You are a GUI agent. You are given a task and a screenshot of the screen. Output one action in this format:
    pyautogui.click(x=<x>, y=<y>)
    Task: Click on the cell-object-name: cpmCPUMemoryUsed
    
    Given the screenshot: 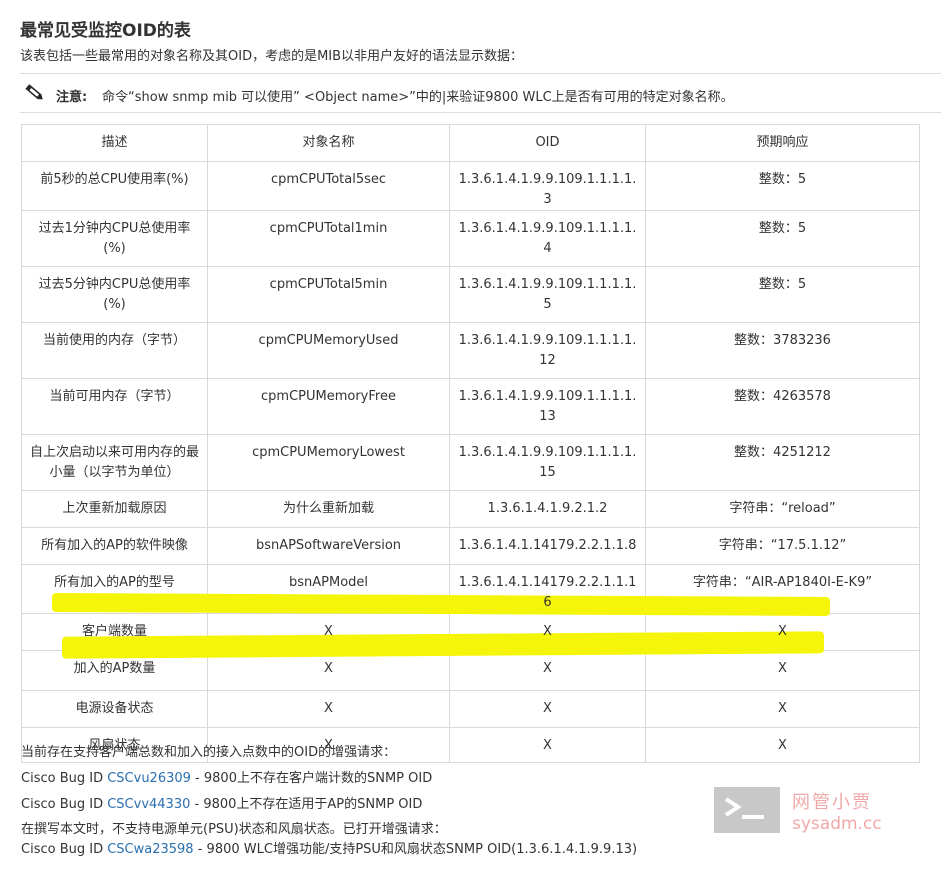 What is the action you would take?
    pyautogui.click(x=328, y=350)
    